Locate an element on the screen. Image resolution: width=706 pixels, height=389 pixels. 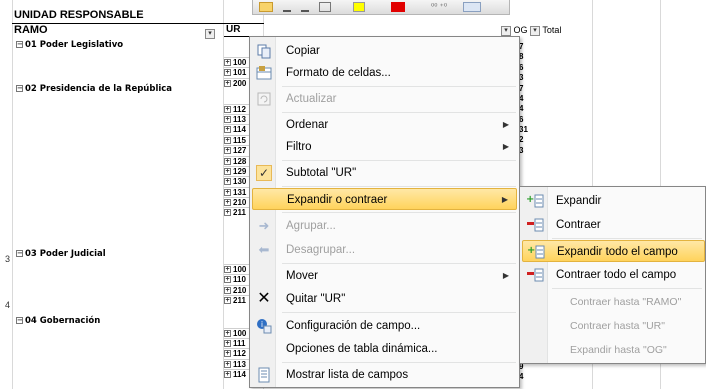
row-number: 3 is located at coordinates (7, 259).